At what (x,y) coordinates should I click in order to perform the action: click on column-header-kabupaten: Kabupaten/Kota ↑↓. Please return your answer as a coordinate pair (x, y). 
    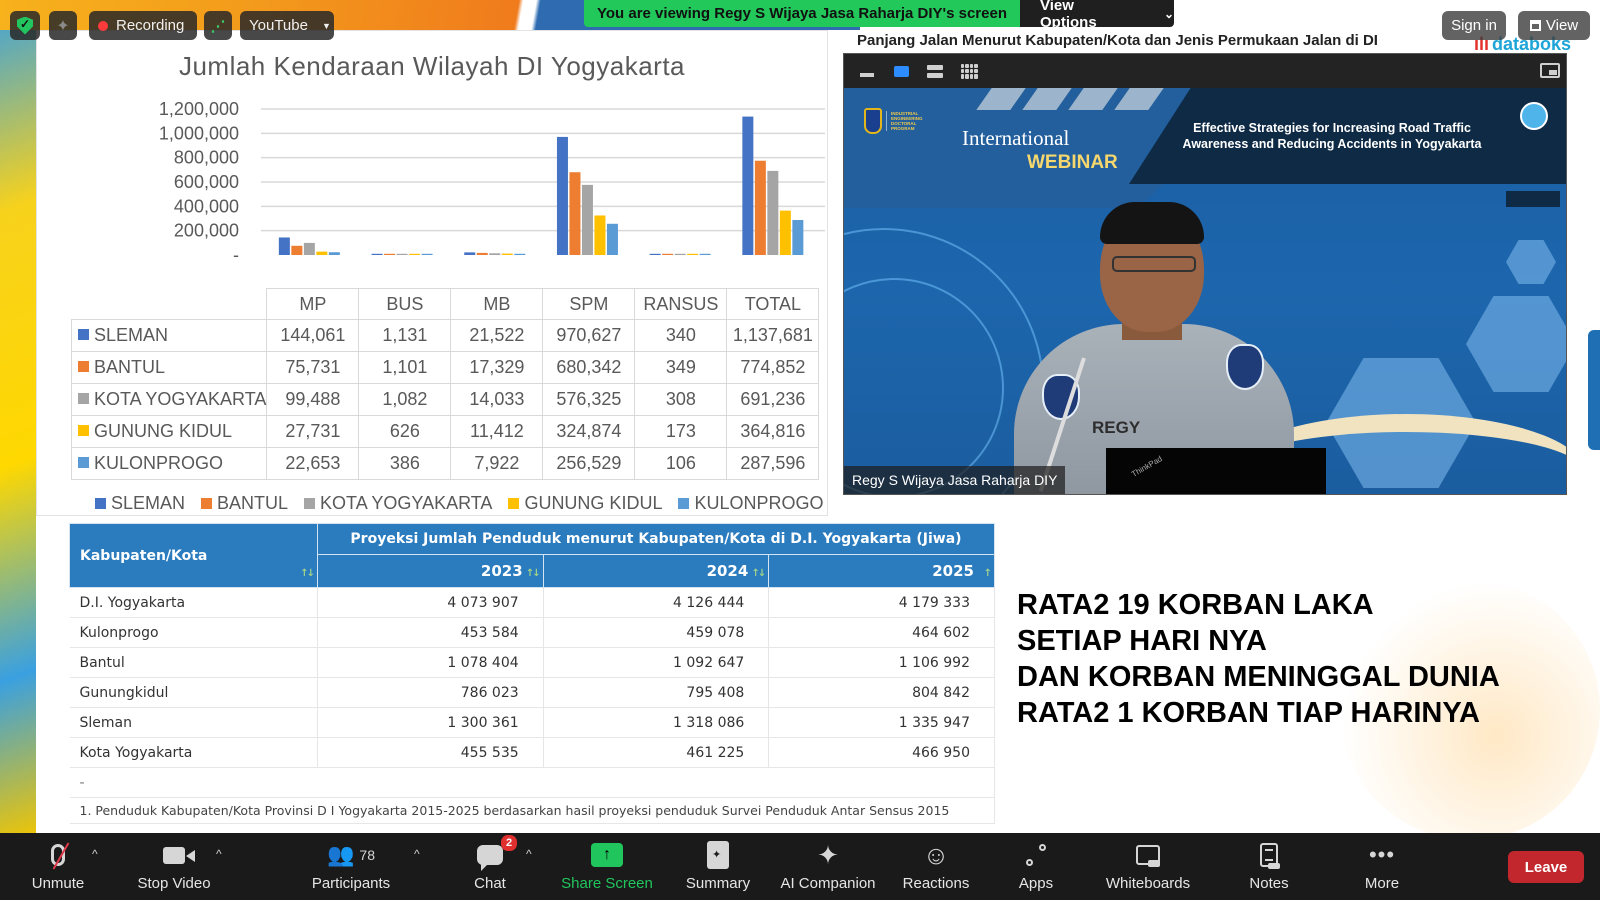
    Looking at the image, I should click on (193, 555).